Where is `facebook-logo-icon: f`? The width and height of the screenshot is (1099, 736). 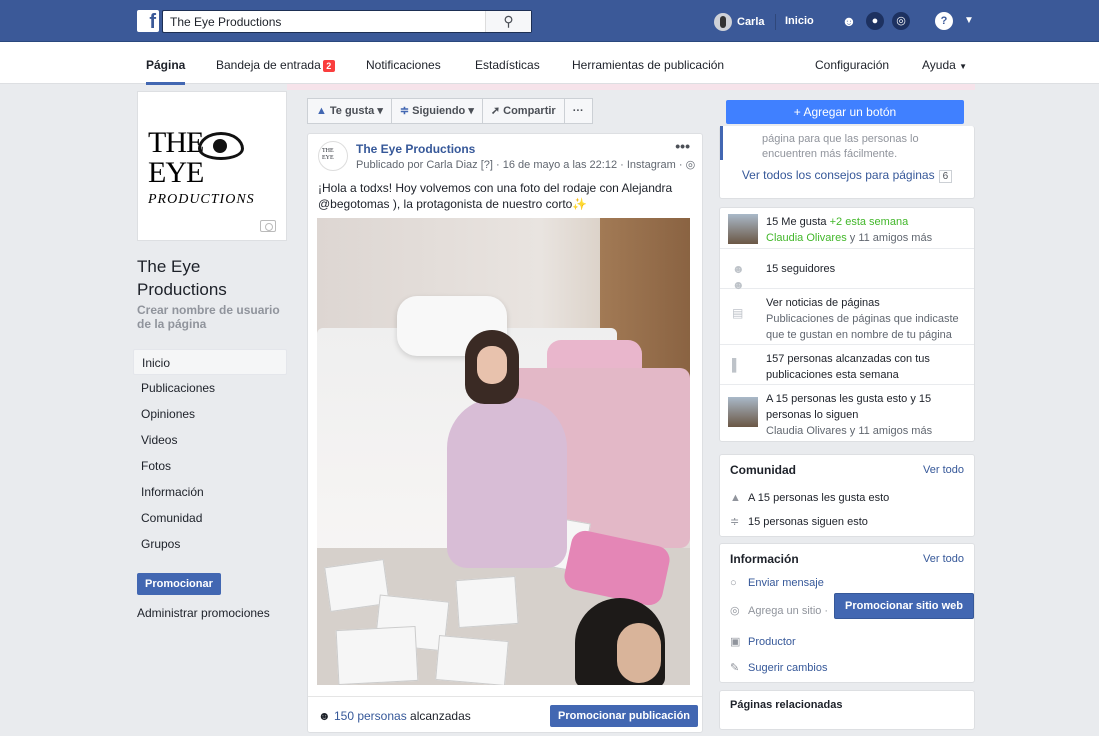 facebook-logo-icon: f is located at coordinates (148, 21).